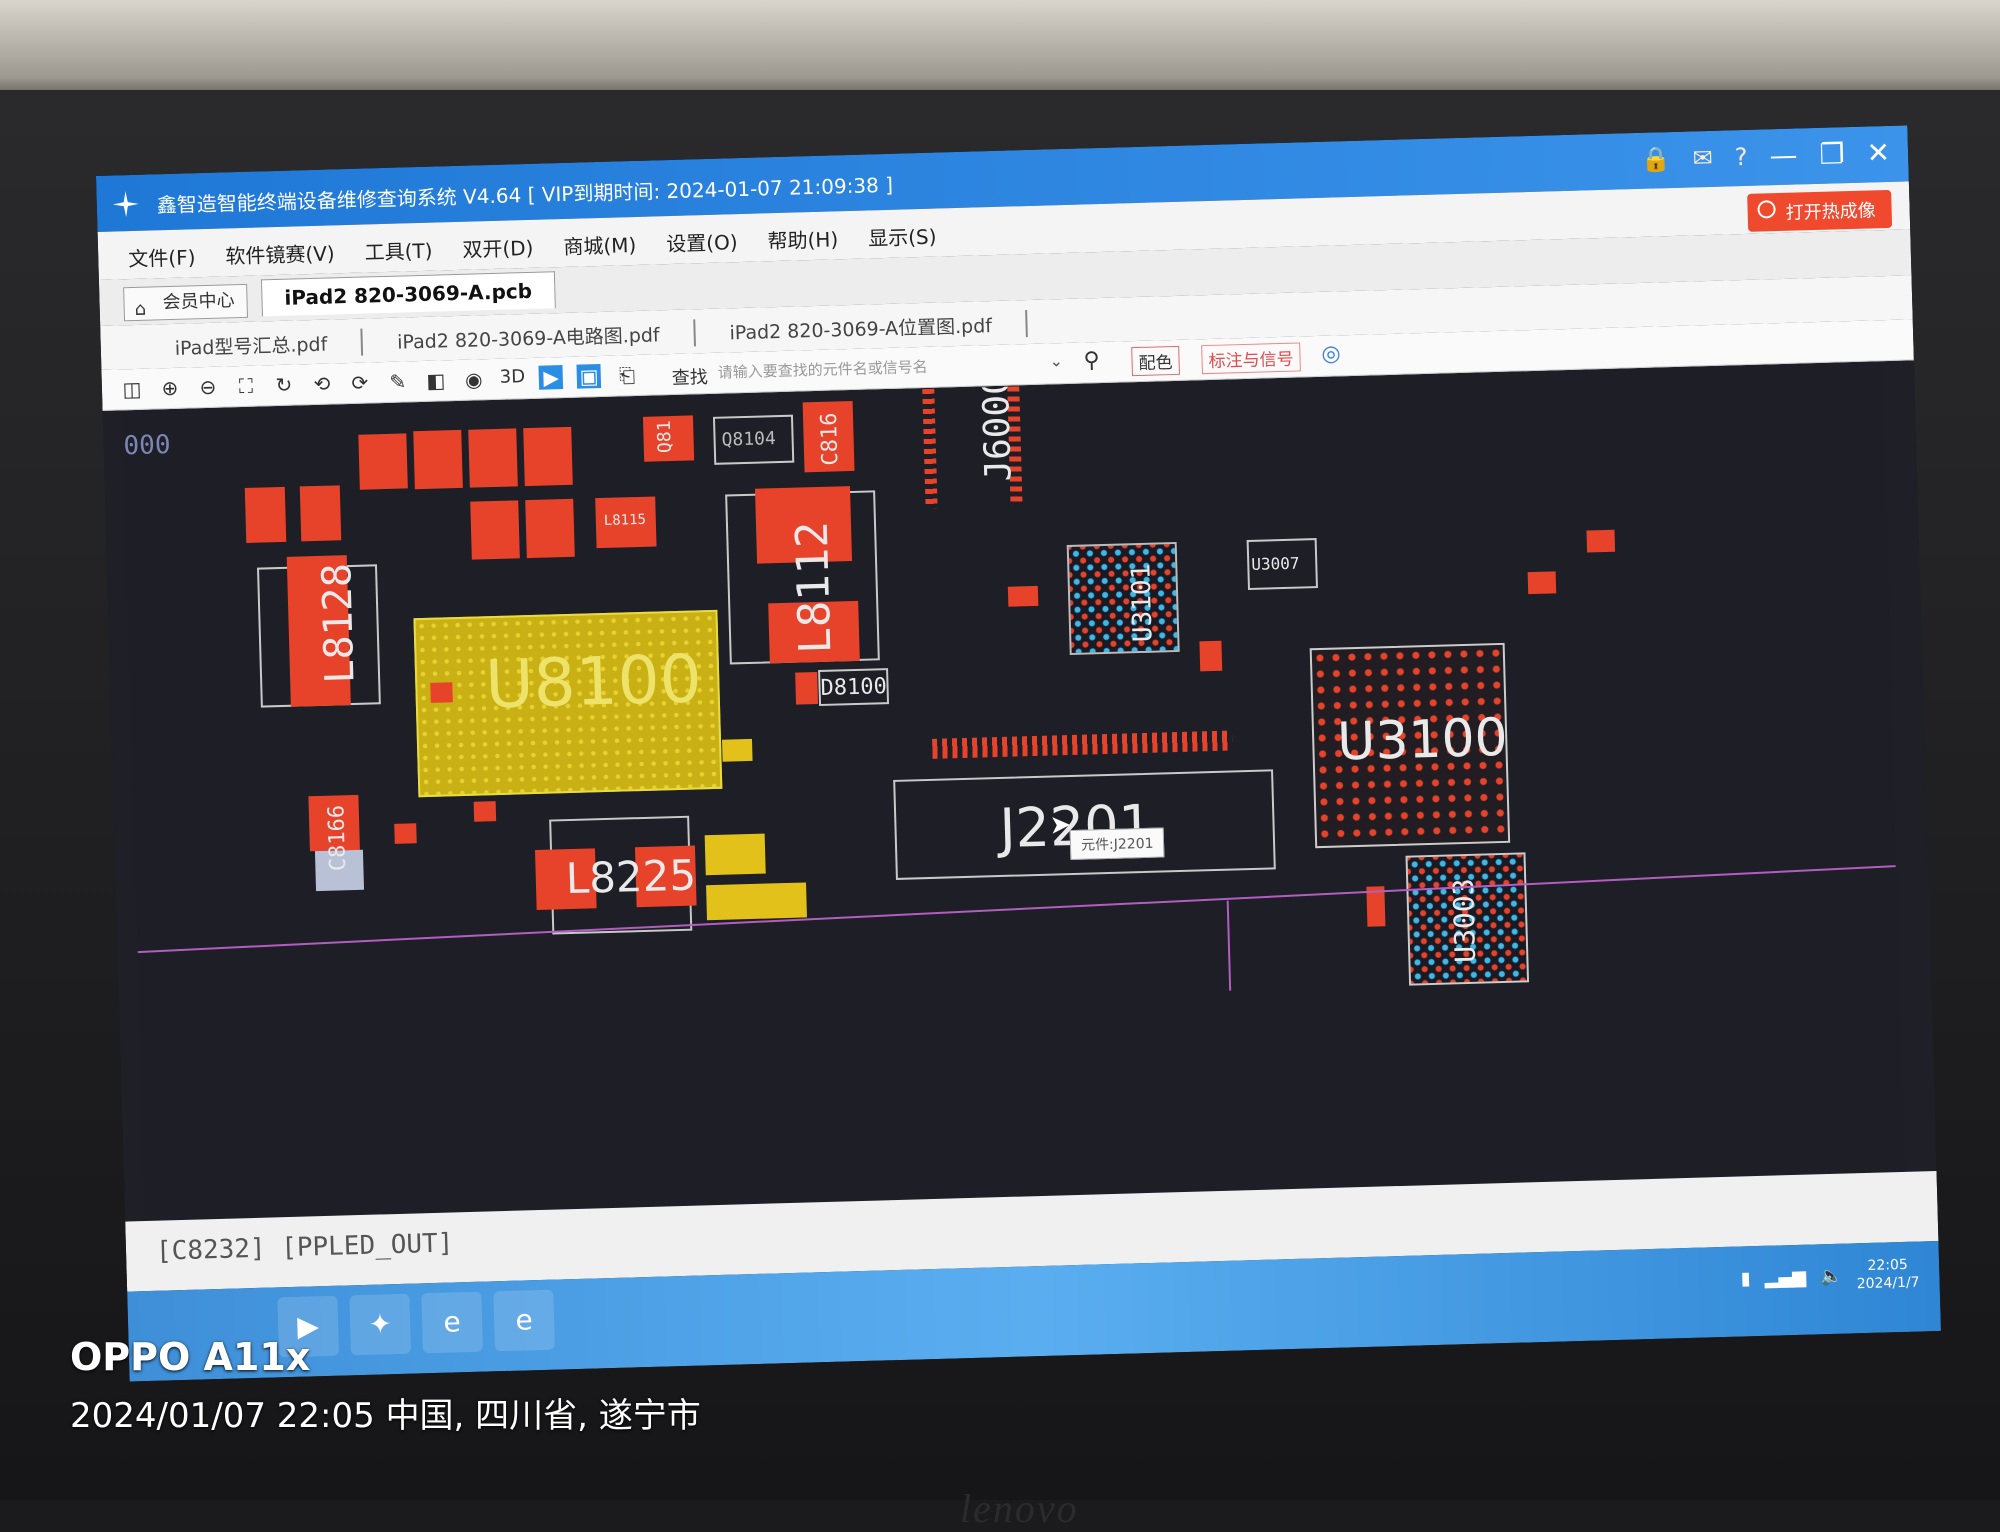  Describe the element at coordinates (398, 381) in the screenshot. I see `brush-icon: ✎` at that location.